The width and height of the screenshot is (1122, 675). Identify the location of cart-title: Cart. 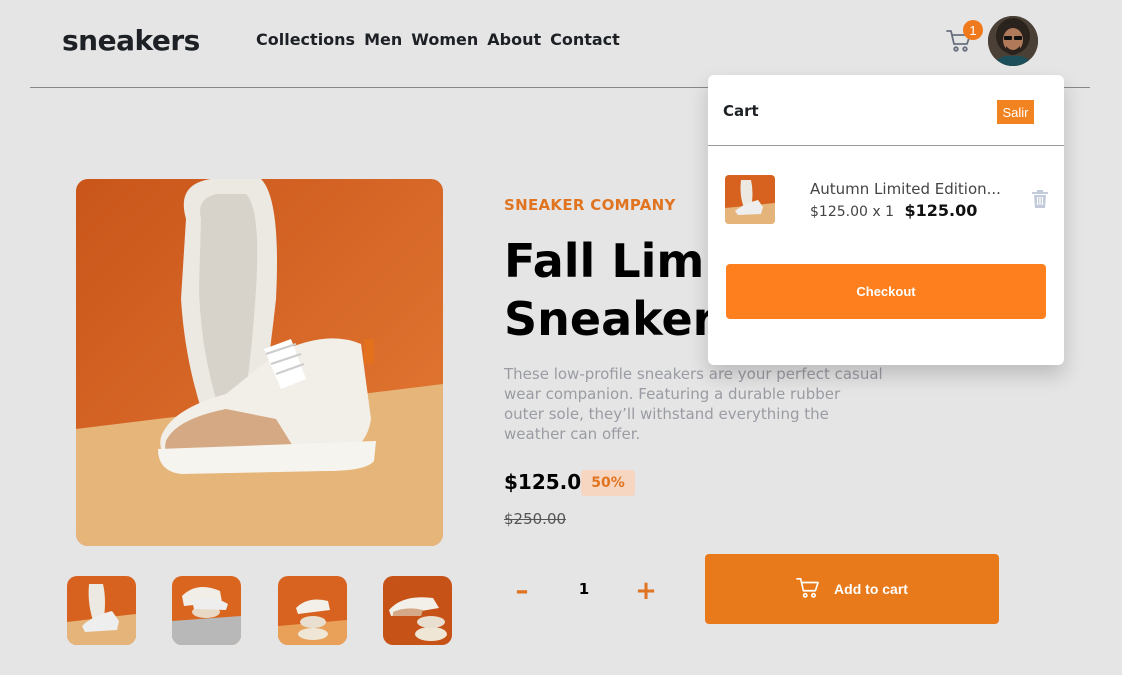
(741, 111).